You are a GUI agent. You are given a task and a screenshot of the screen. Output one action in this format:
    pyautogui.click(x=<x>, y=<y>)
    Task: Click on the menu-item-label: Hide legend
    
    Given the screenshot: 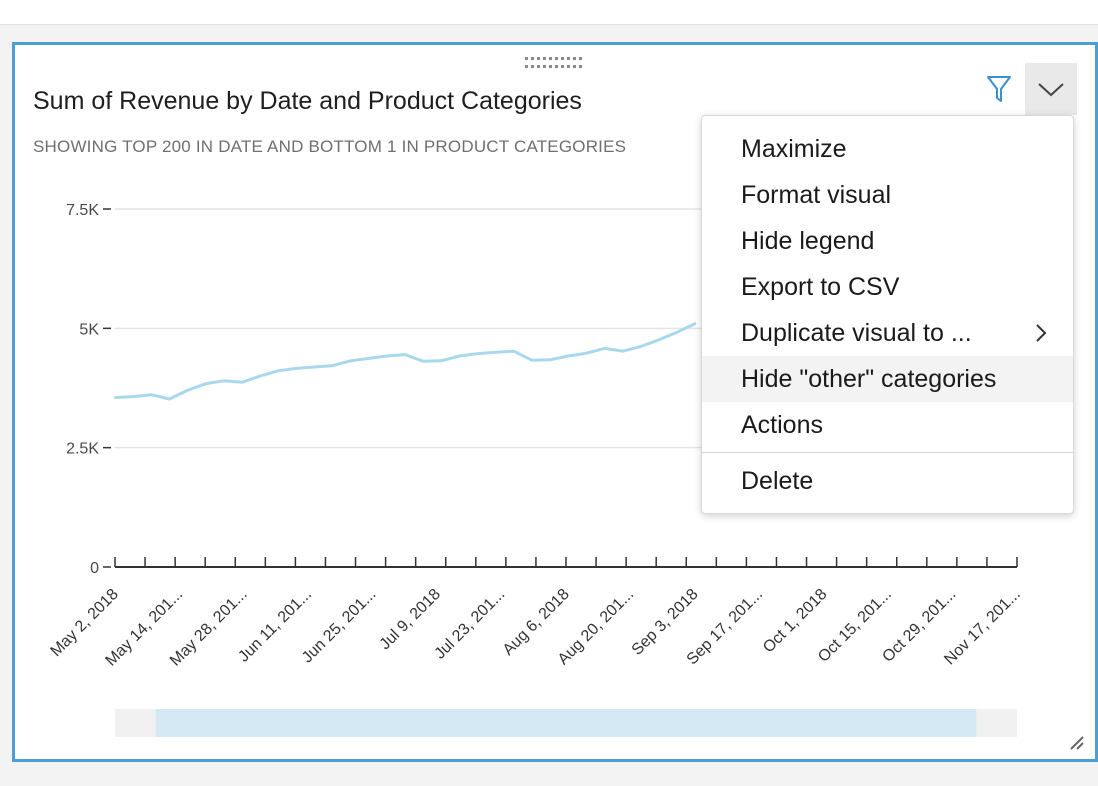 What is the action you would take?
    pyautogui.click(x=808, y=241)
    